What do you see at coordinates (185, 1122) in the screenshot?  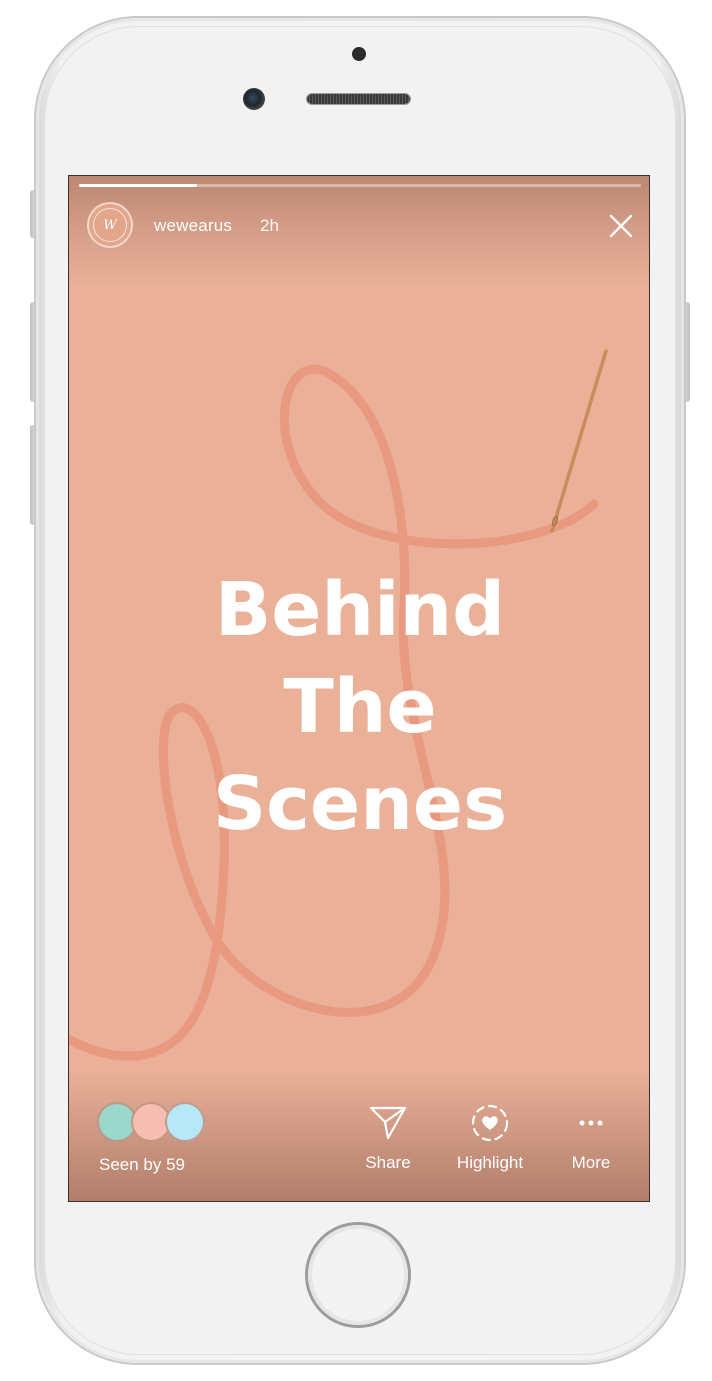 I see `viewer-avatar` at bounding box center [185, 1122].